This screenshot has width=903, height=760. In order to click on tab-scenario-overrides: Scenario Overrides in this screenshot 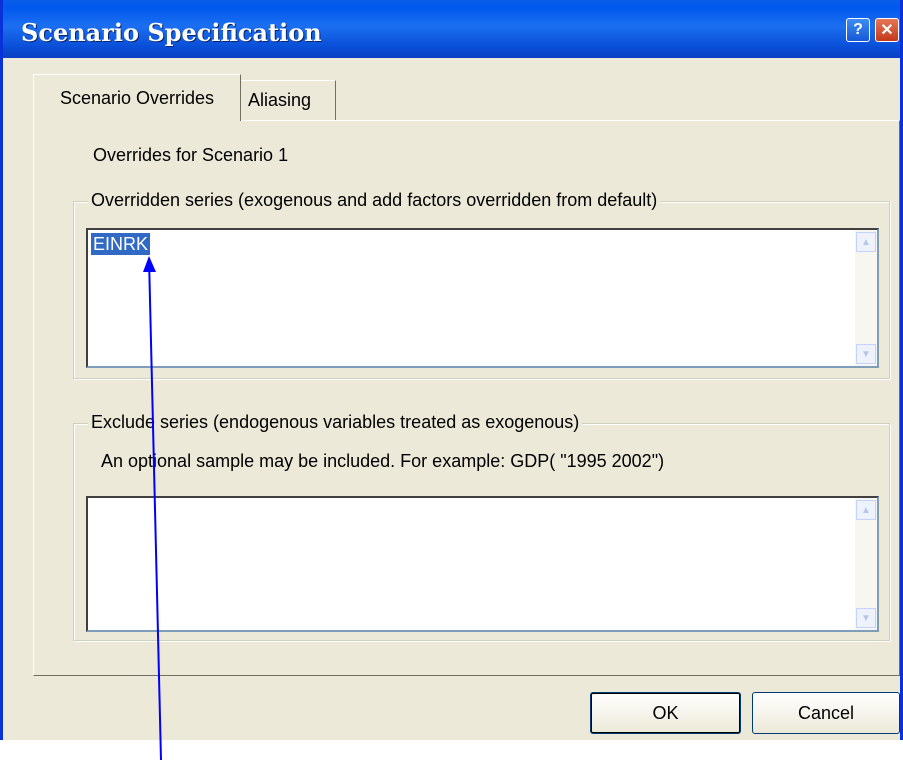, I will do `click(137, 97)`.